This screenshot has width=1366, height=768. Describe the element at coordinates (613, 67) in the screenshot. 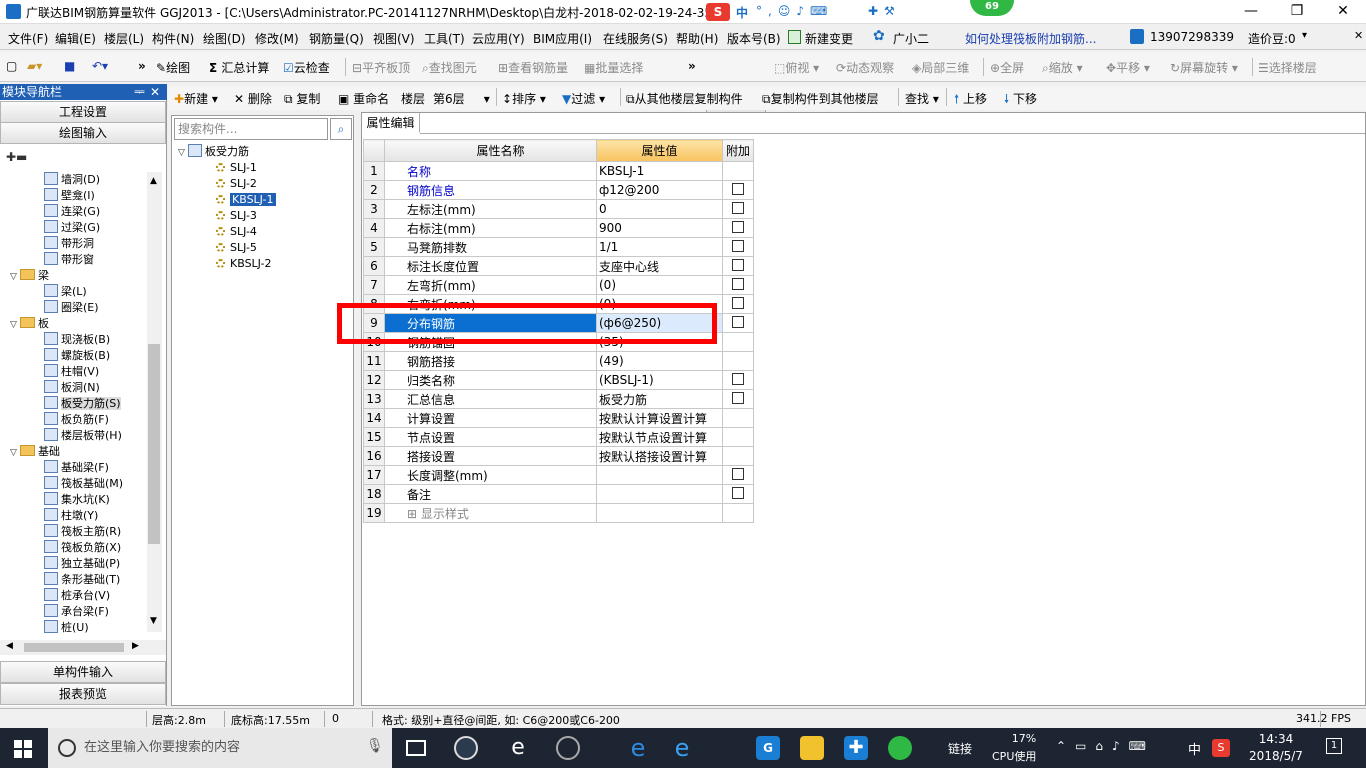

I see `batch-select-button: ▦批量选择` at that location.